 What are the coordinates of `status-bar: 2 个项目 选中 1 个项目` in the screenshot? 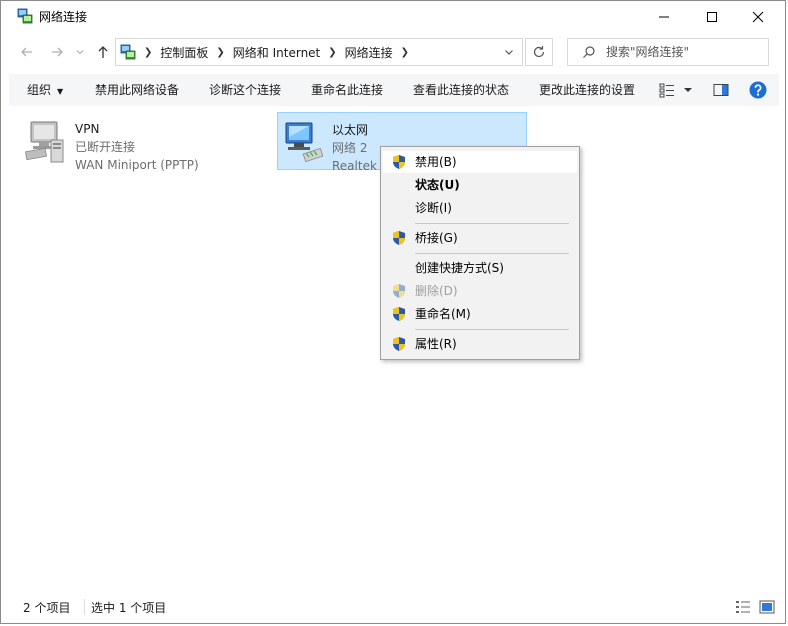 It's located at (394, 607).